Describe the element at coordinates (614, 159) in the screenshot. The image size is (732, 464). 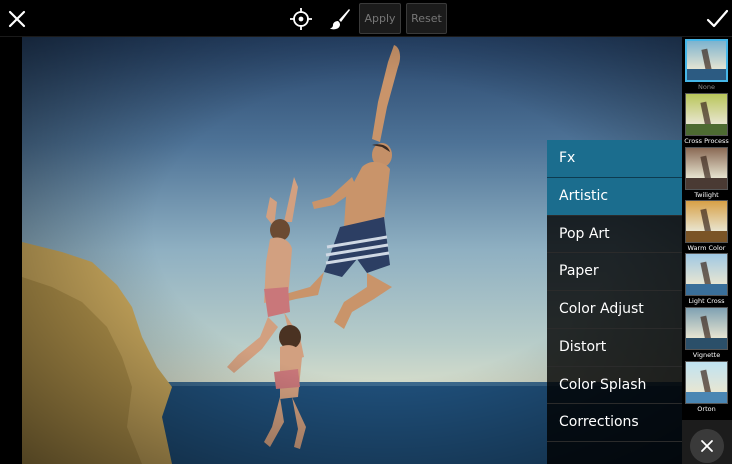
I see `menu-header-fx: Fx` at that location.